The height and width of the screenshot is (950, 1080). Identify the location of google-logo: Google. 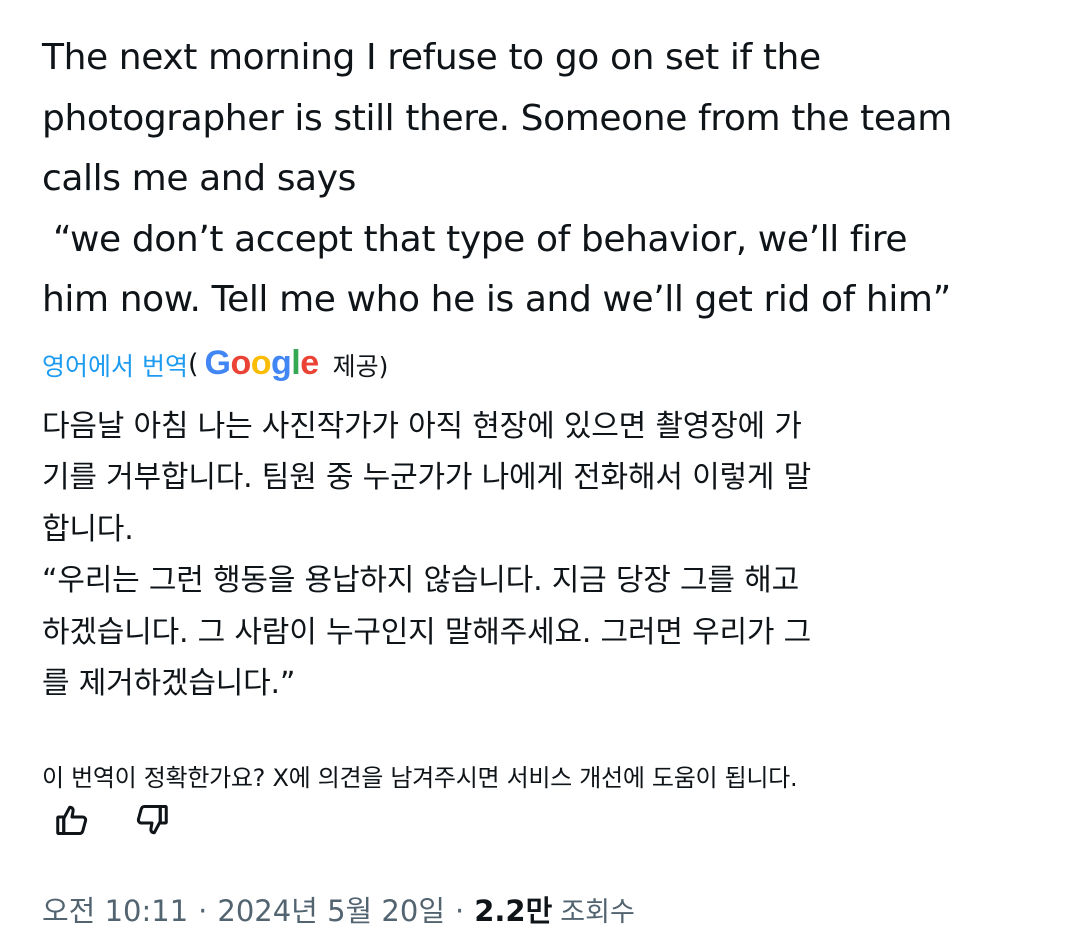
(262, 363).